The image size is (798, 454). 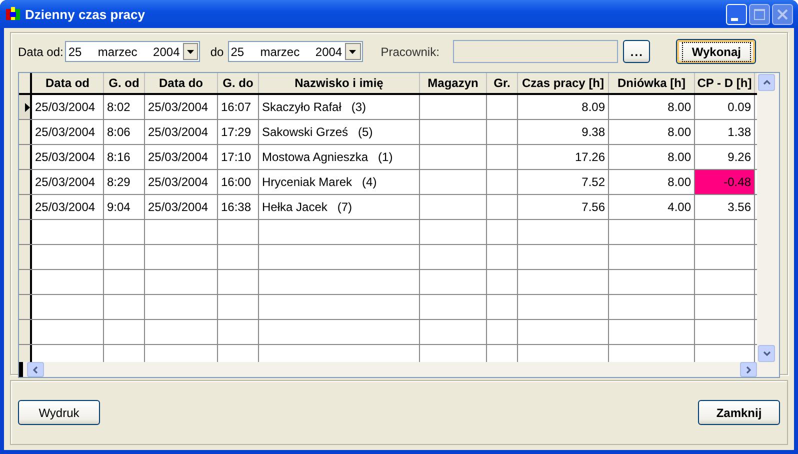 I want to click on close-icon, so click(x=782, y=14).